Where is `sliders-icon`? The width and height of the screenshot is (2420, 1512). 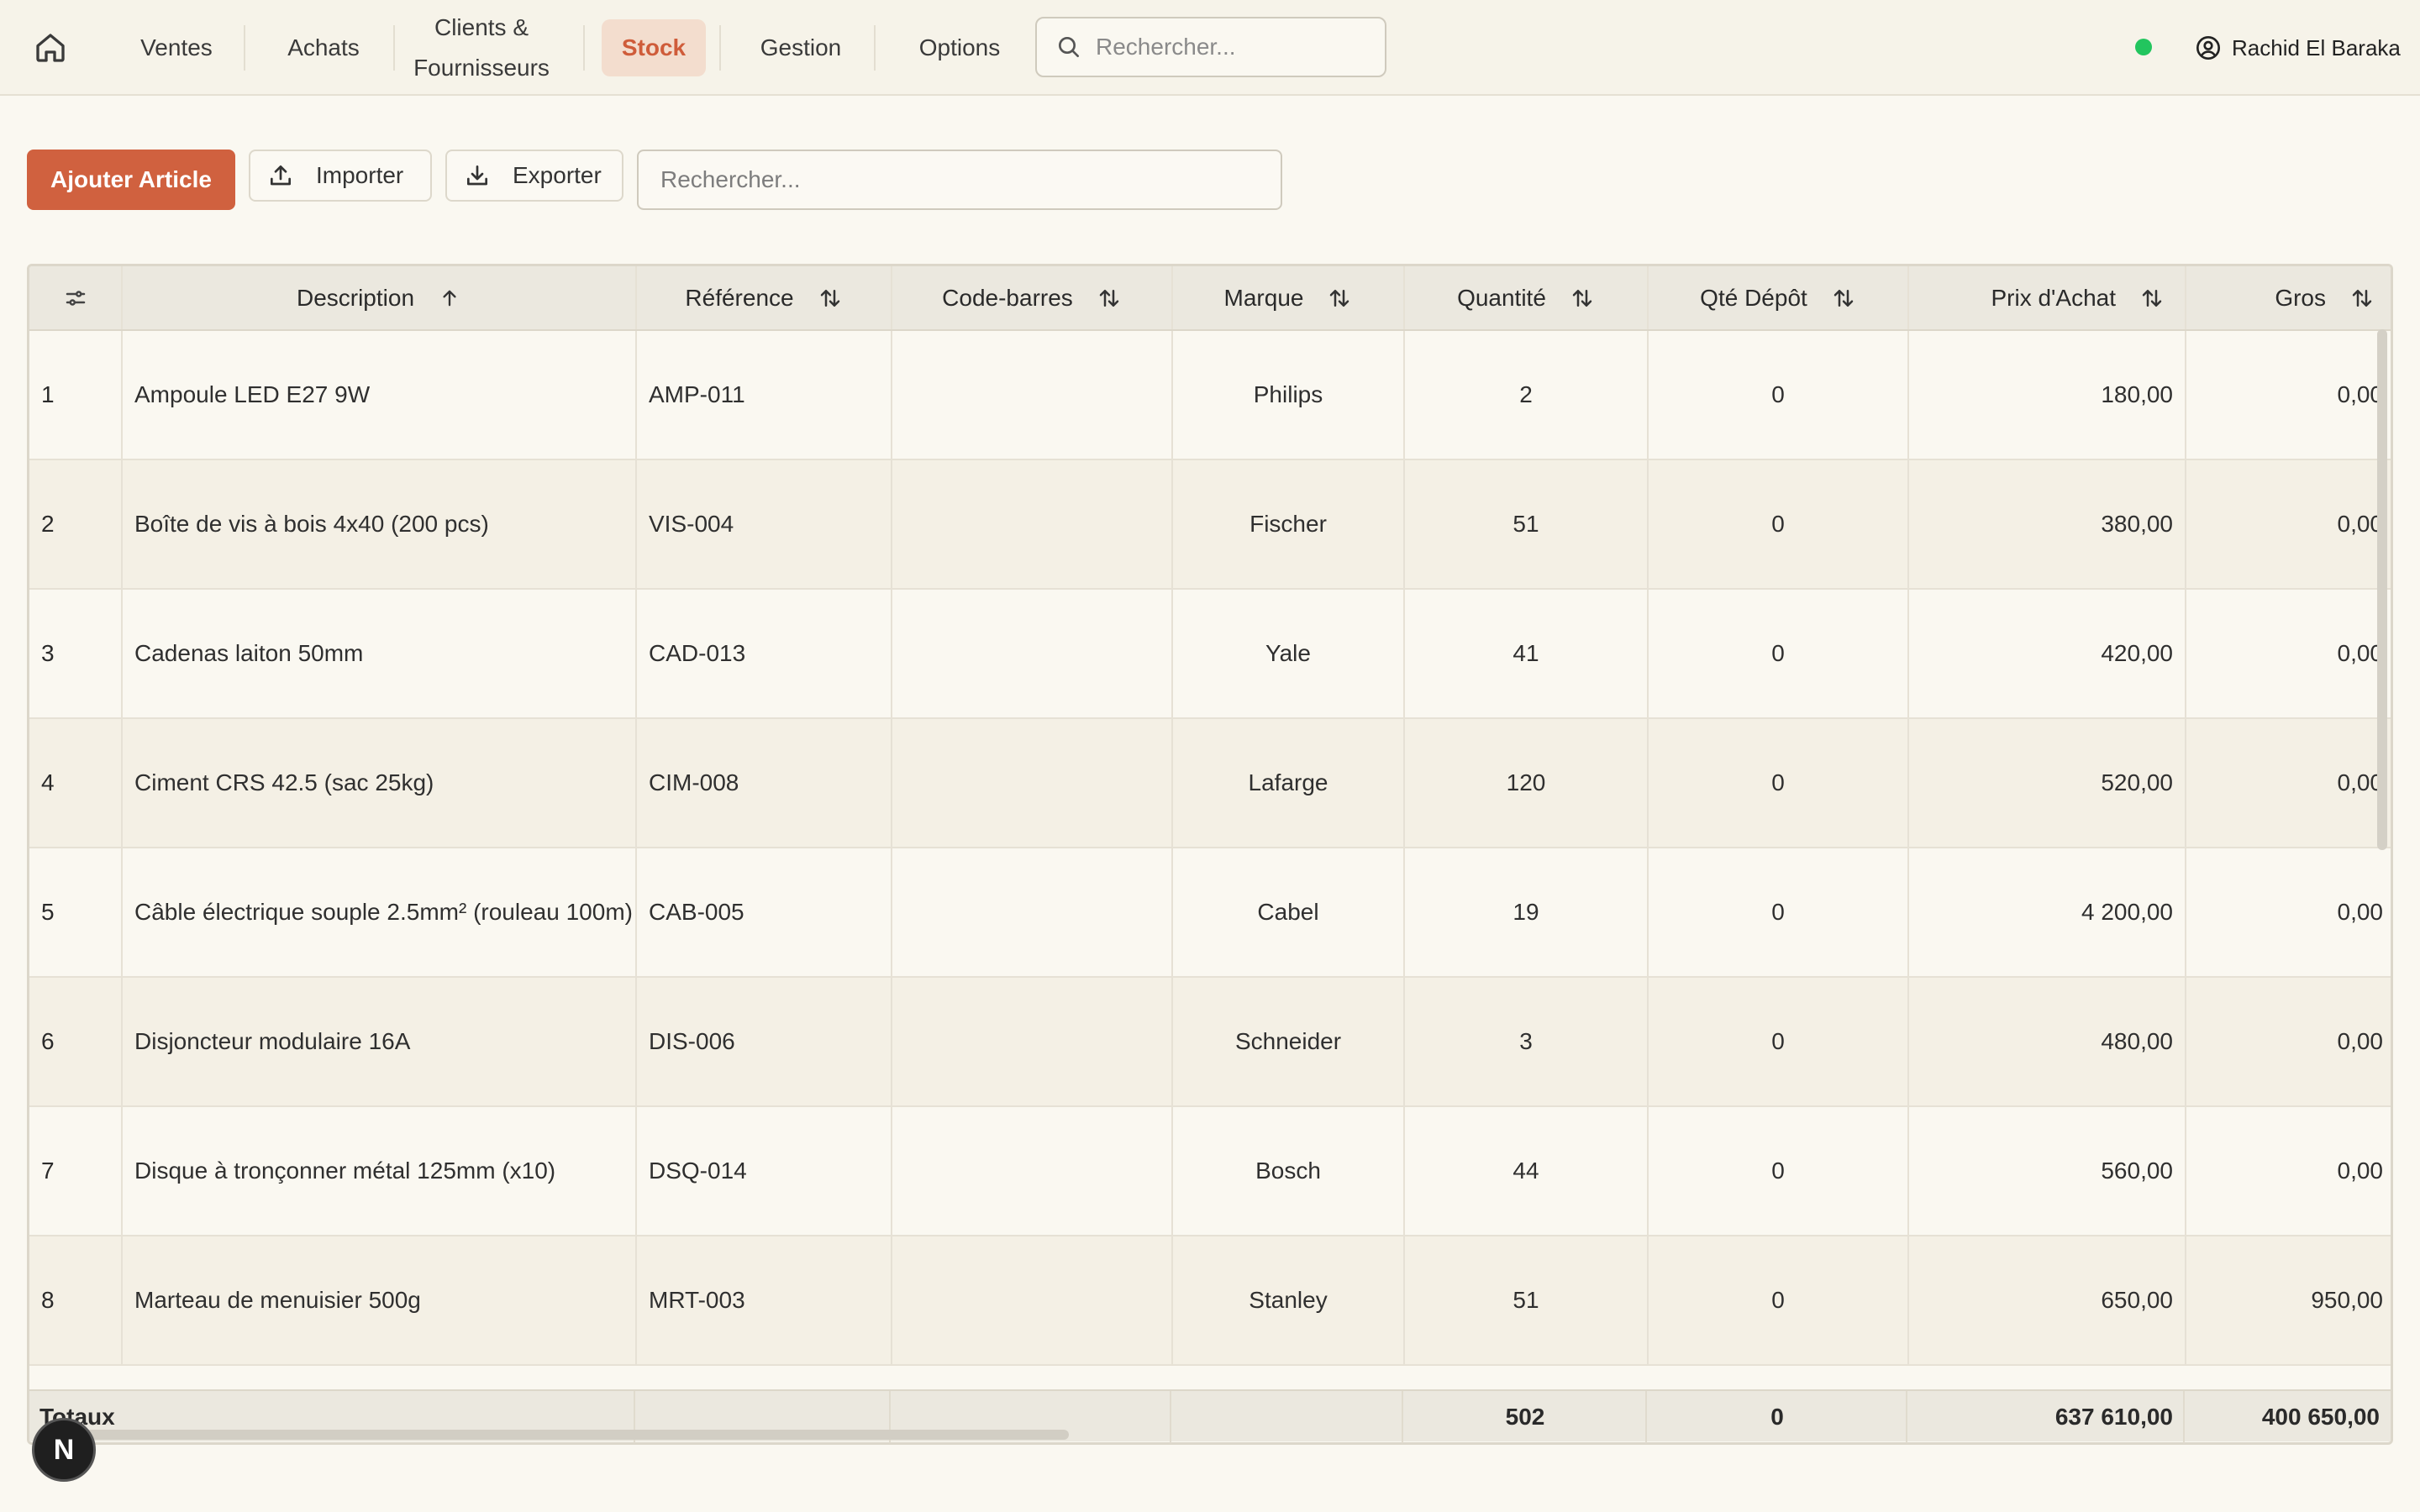
sliders-icon is located at coordinates (75, 298).